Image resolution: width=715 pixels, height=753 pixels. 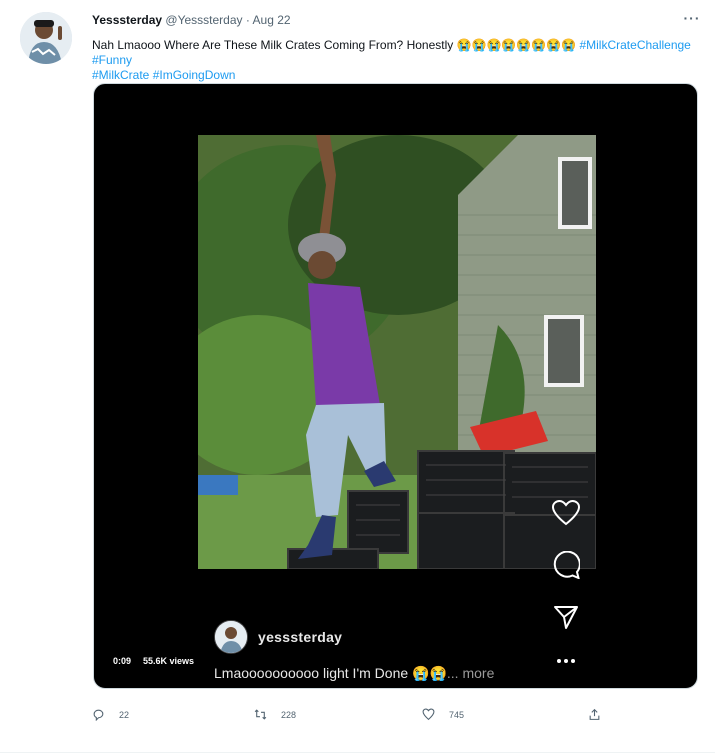 I want to click on share-button, so click(x=601, y=714).